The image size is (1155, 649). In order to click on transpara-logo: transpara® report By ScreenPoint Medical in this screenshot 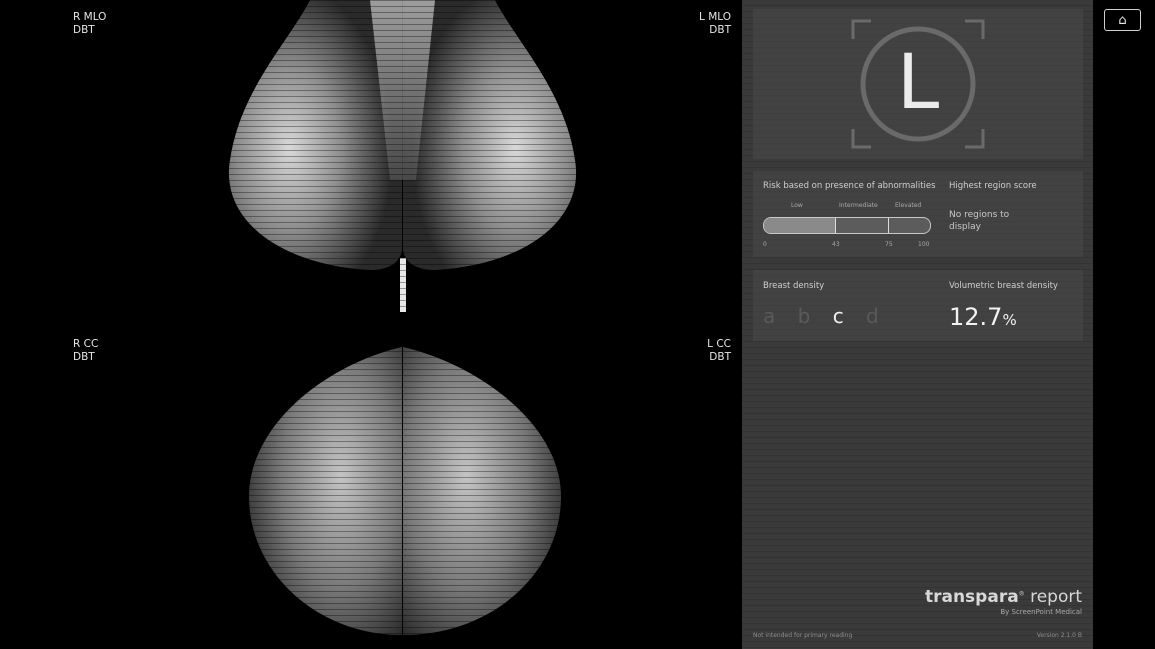, I will do `click(1003, 601)`.